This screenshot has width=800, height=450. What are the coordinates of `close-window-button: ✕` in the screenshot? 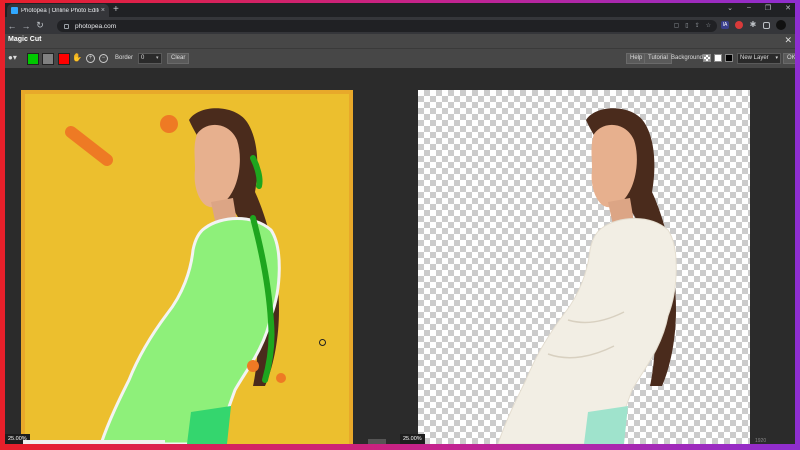 It's located at (788, 8).